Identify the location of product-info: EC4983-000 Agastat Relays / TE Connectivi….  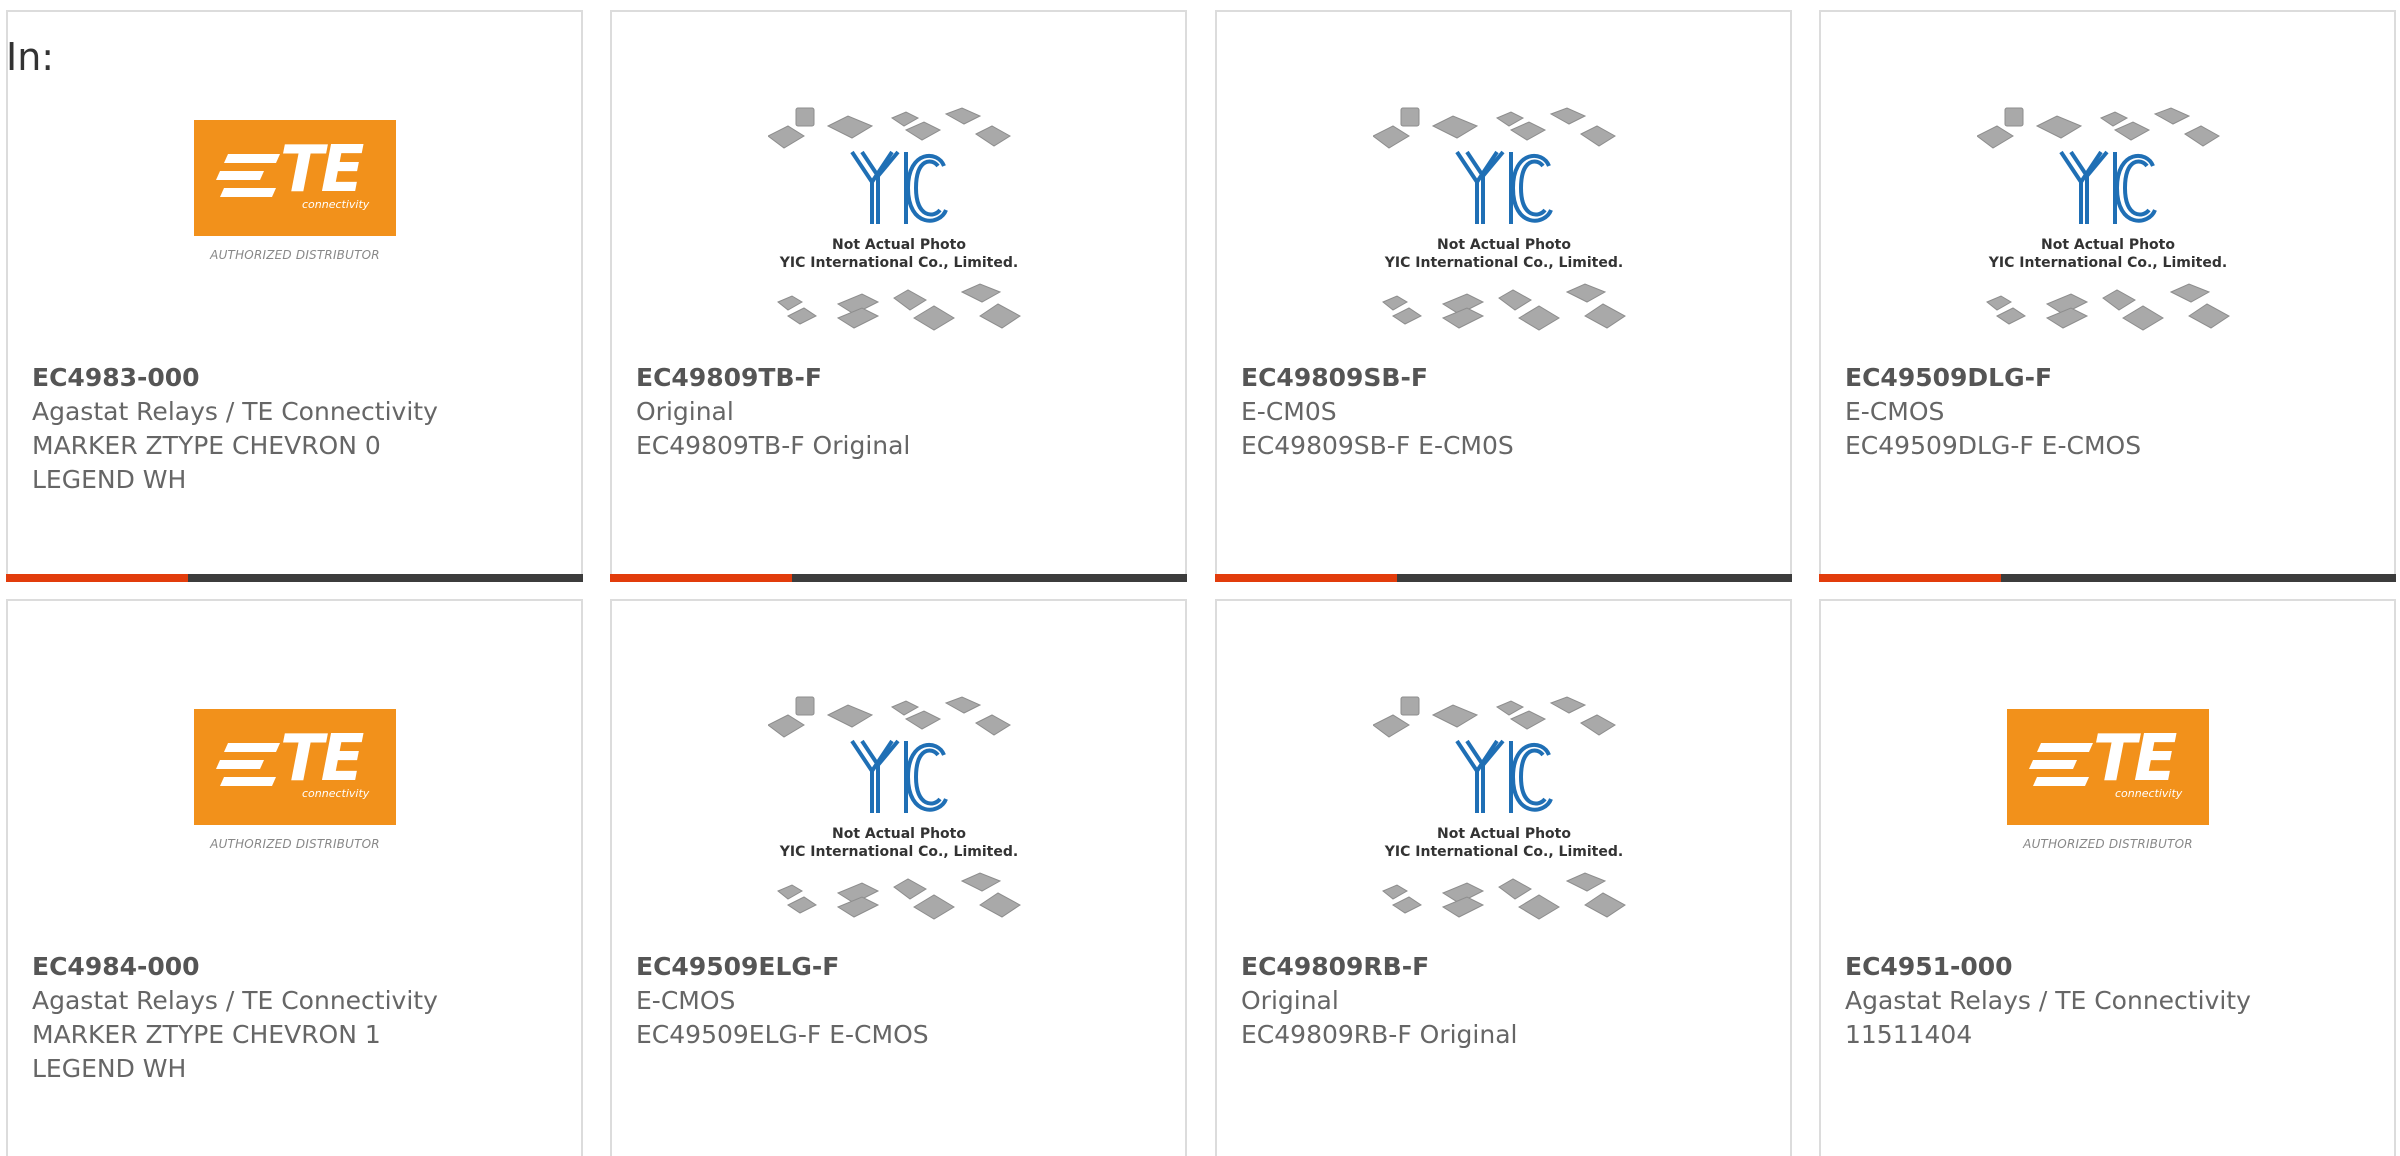
(296, 429).